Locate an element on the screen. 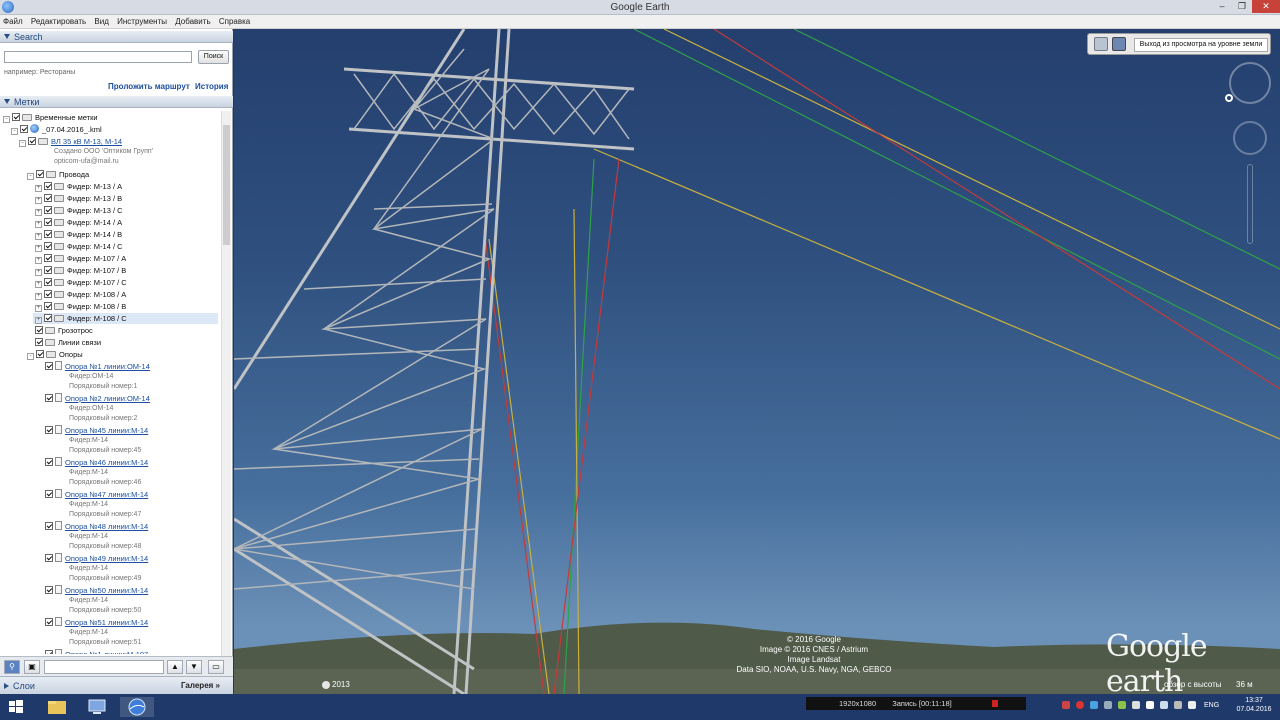  historical-imagery-icon is located at coordinates (326, 685).